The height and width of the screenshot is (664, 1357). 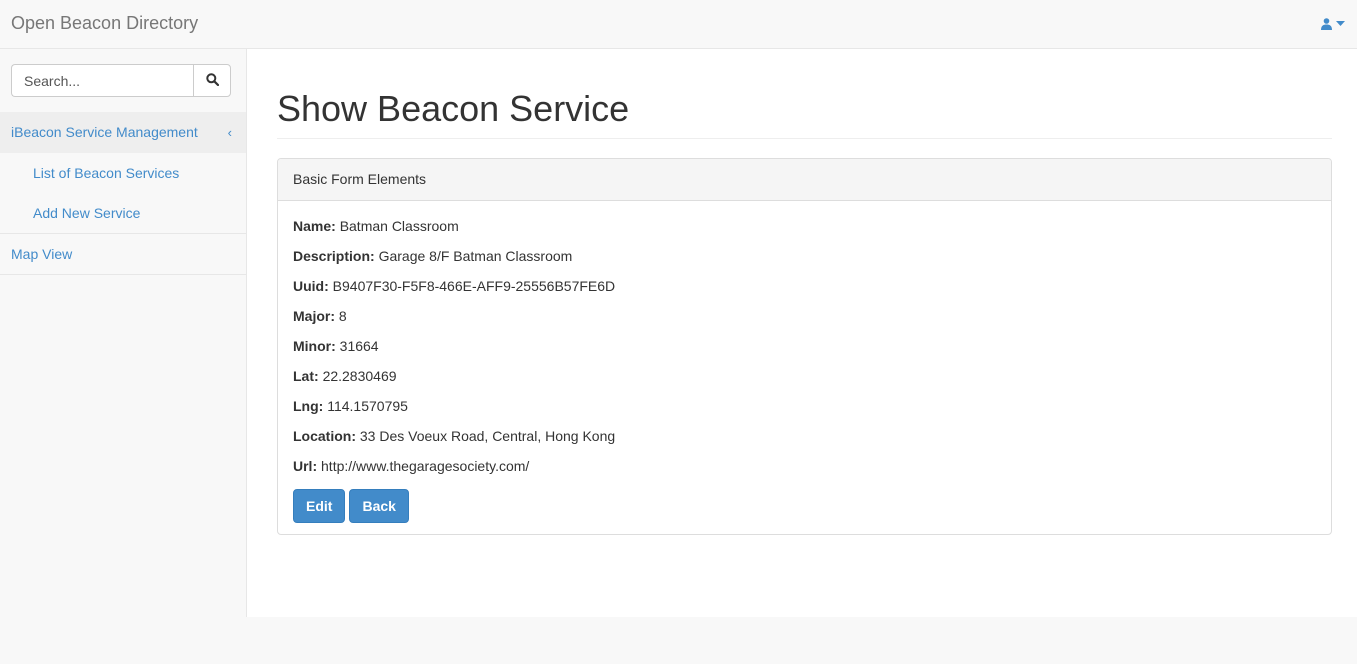 What do you see at coordinates (1340, 24) in the screenshot?
I see `caret-down-icon` at bounding box center [1340, 24].